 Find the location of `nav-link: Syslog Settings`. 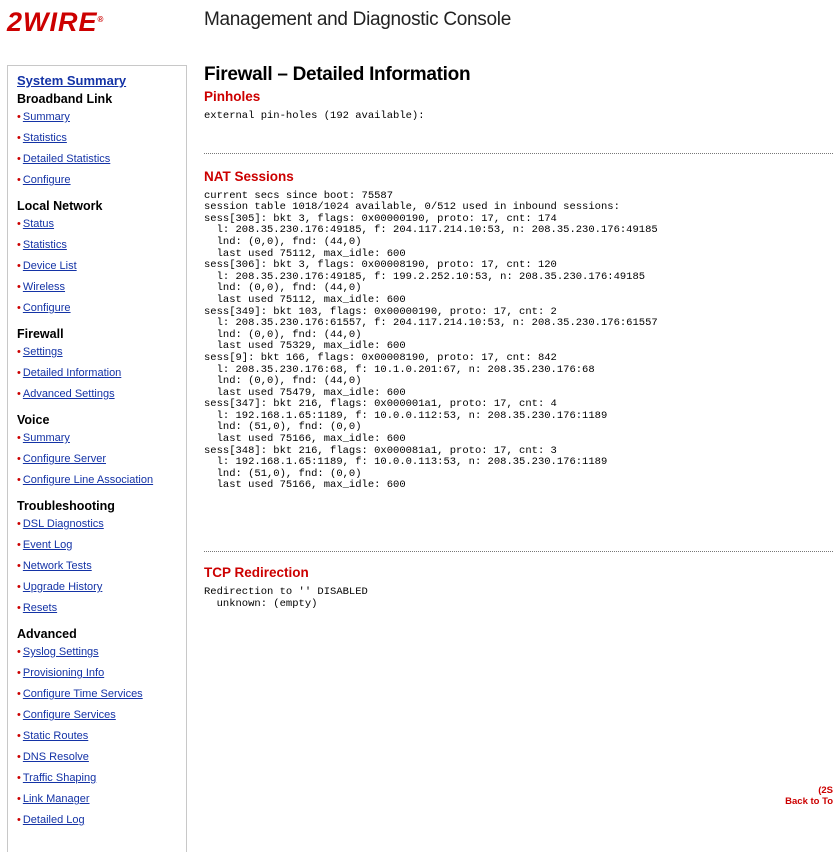

nav-link: Syslog Settings is located at coordinates (61, 652).